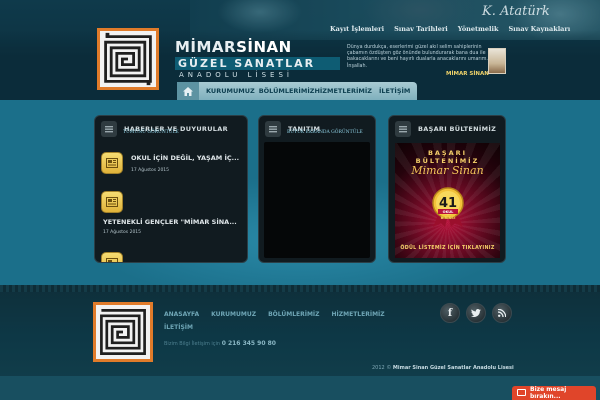  I want to click on message-icon, so click(521, 392).